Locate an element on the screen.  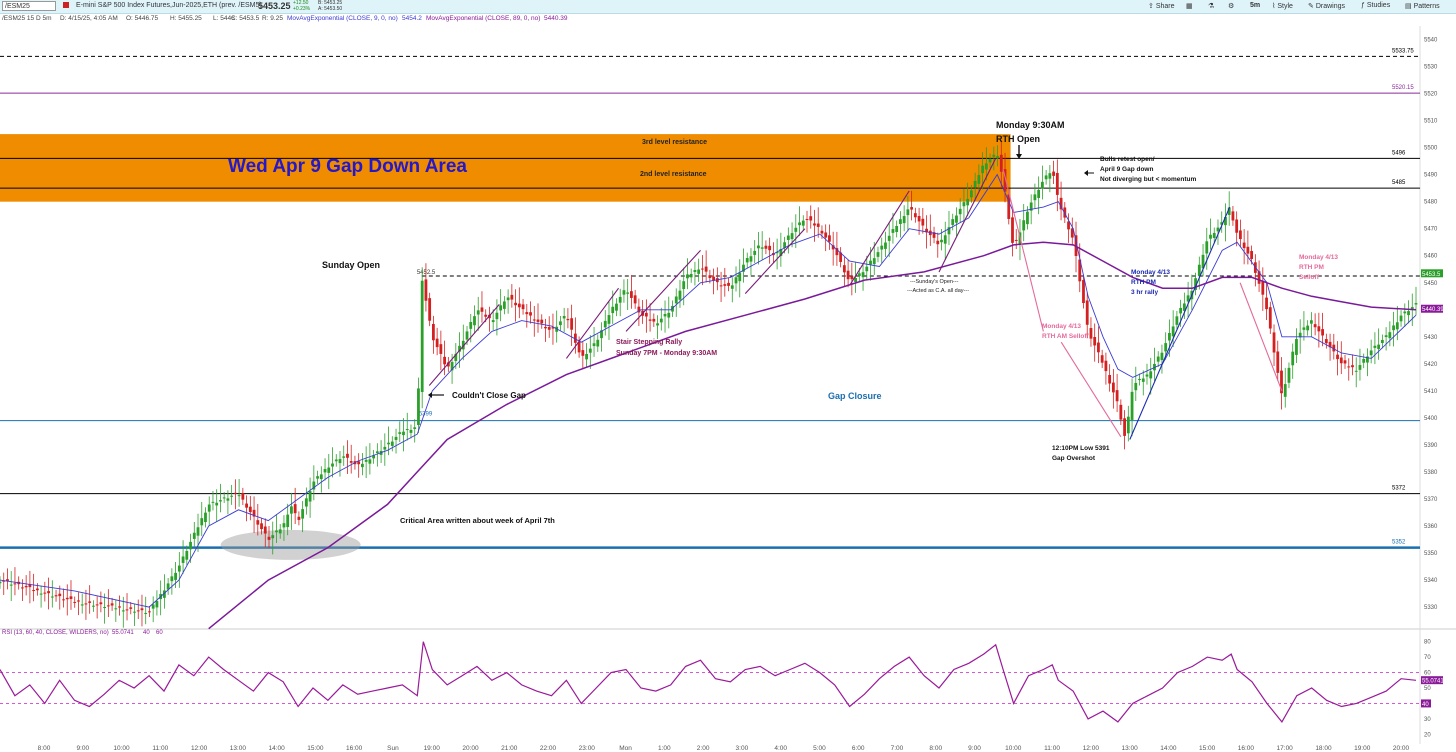
x-tick-label: 11:00 is located at coordinates (1052, 748).